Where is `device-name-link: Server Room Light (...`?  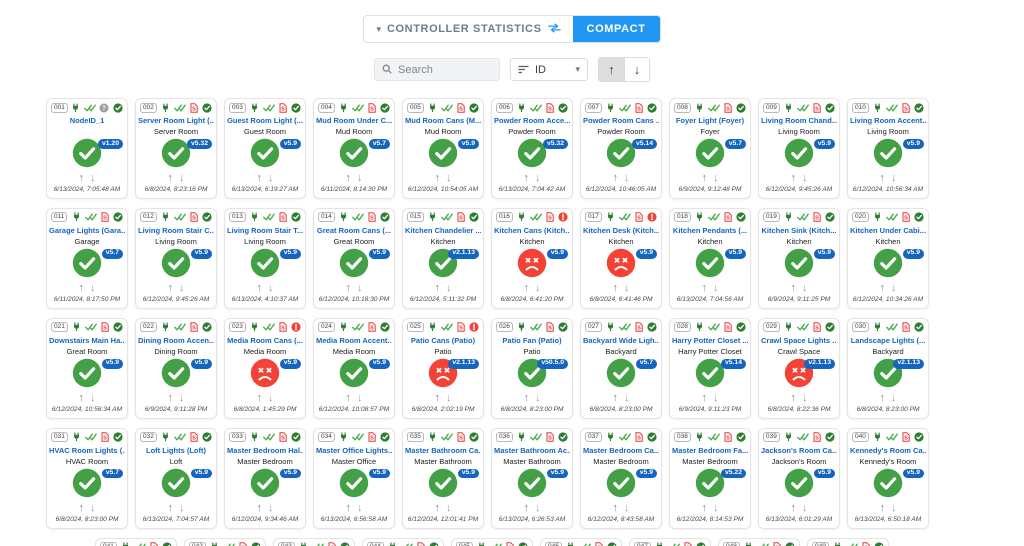 device-name-link: Server Room Light (... is located at coordinates (176, 120).